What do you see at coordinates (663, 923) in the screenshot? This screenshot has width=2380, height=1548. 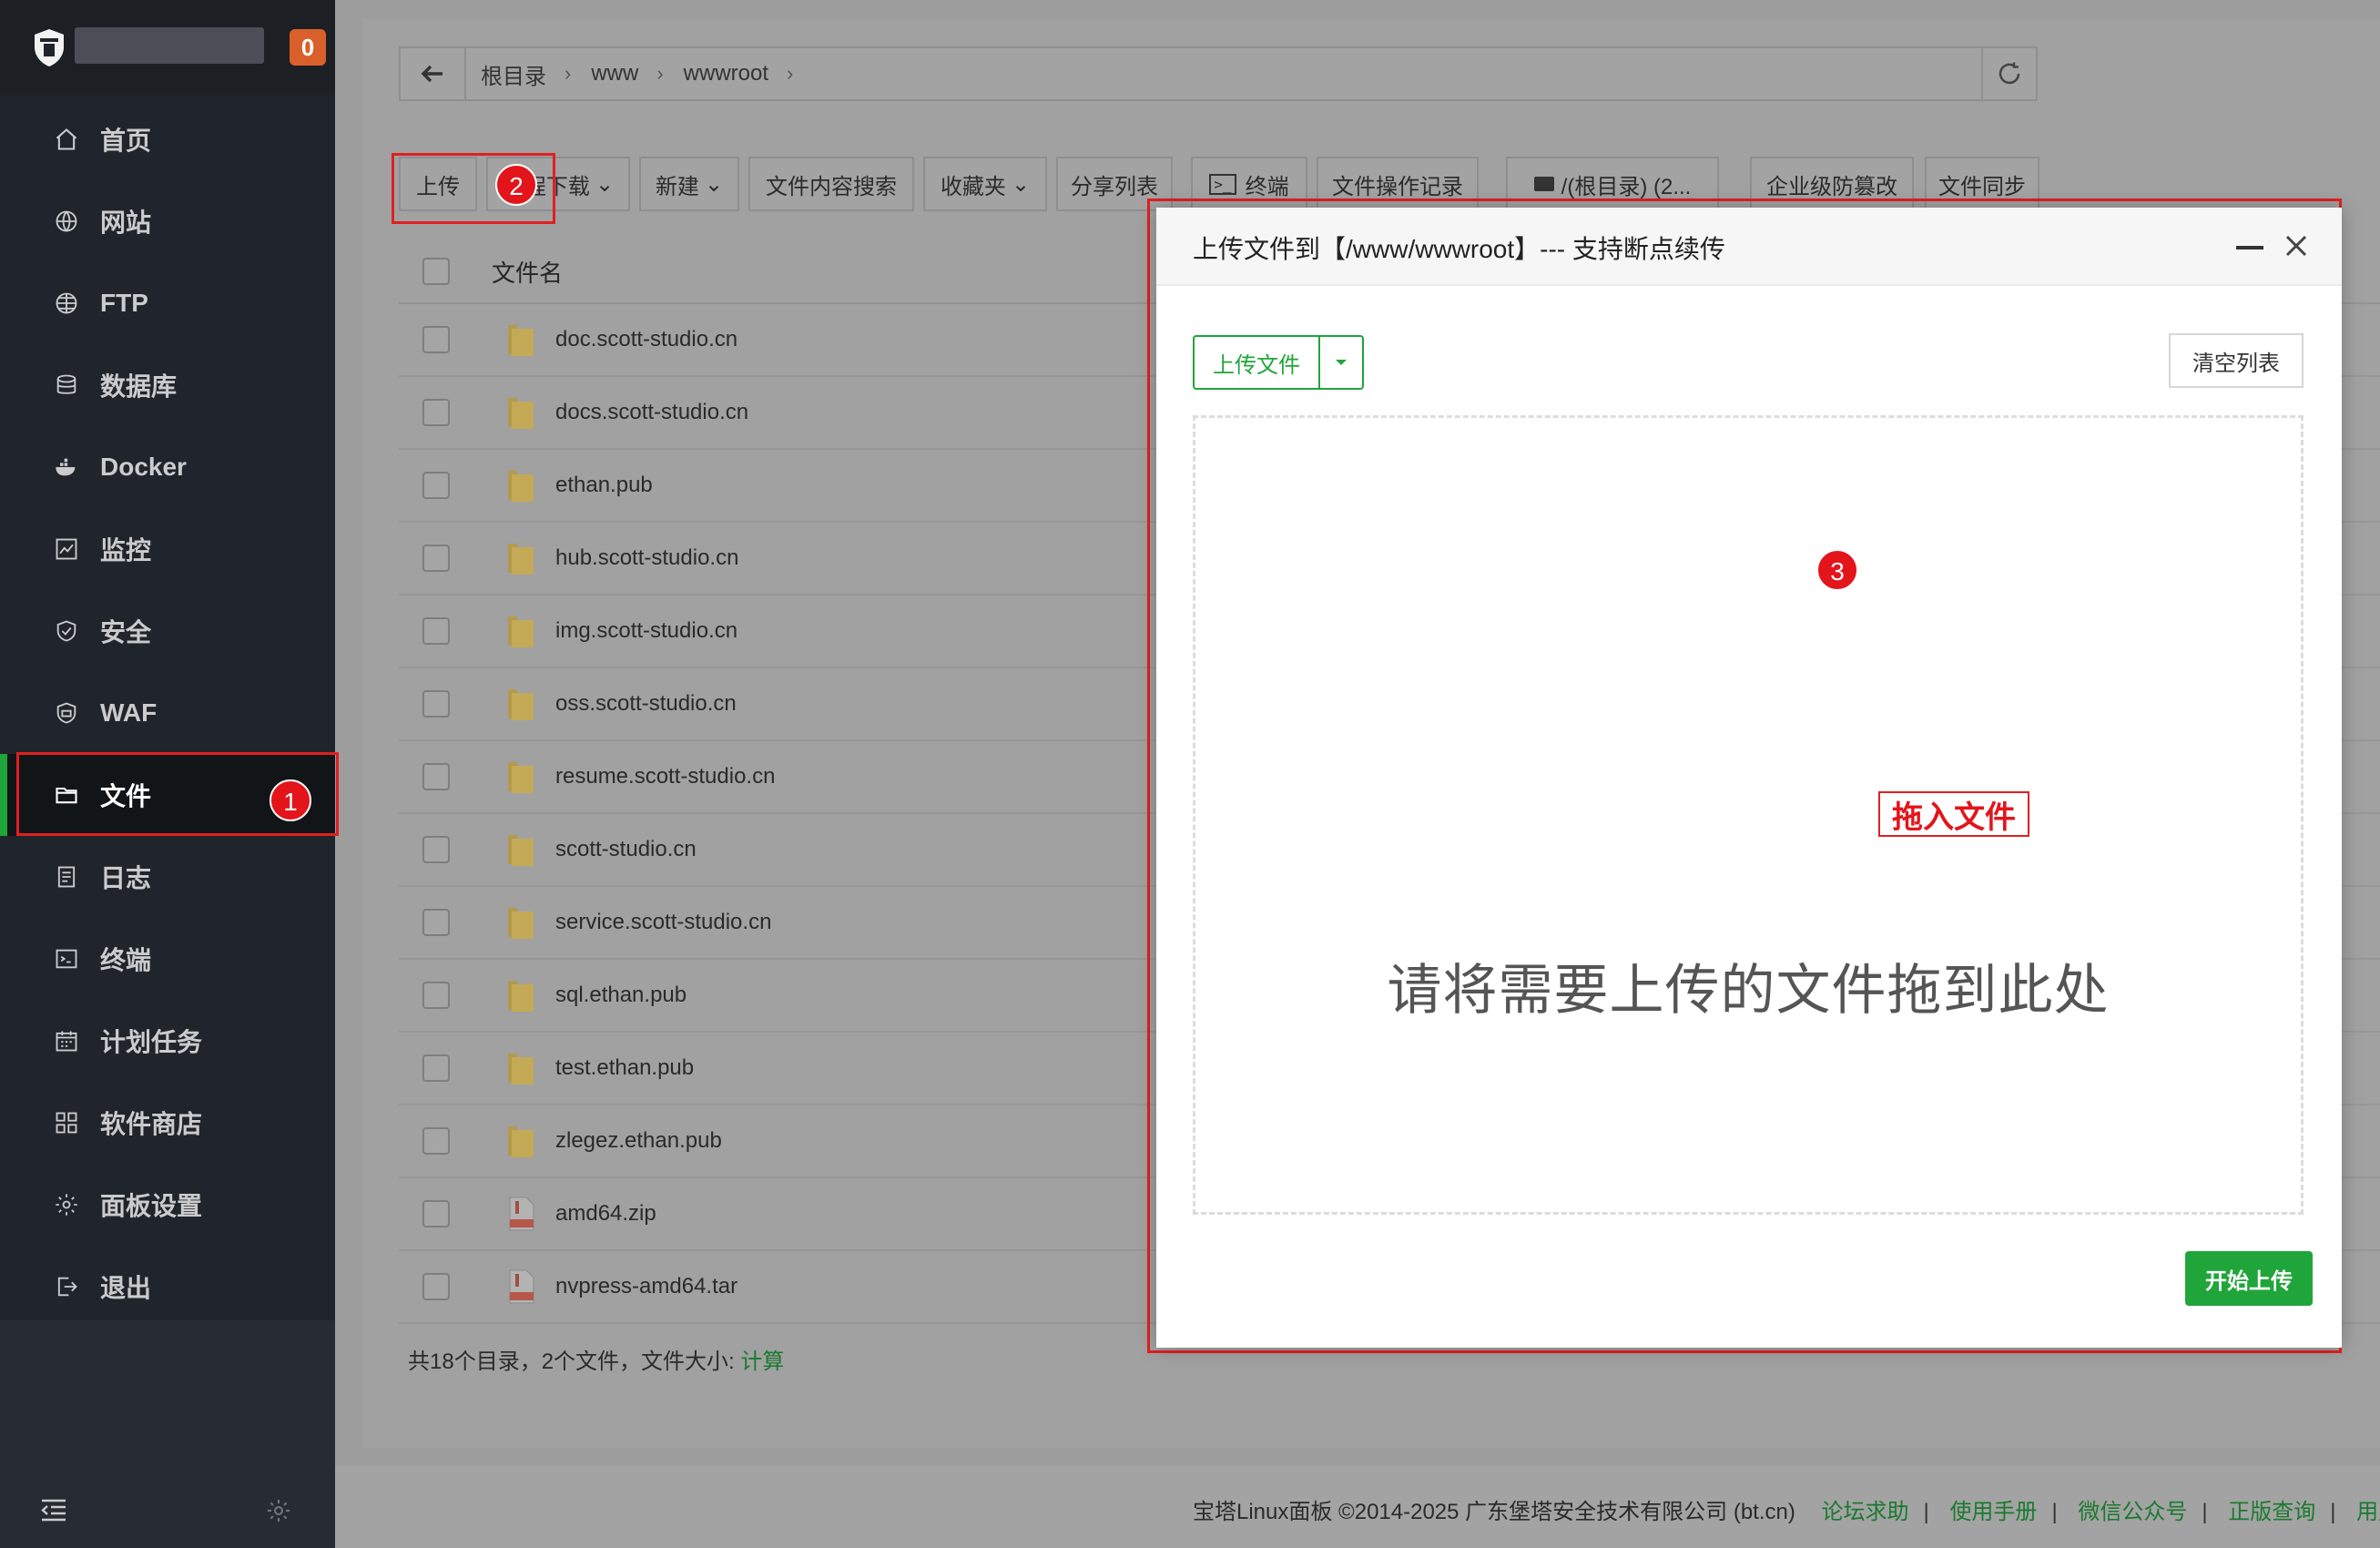 I see `file-name: service.scott-studio.cn` at bounding box center [663, 923].